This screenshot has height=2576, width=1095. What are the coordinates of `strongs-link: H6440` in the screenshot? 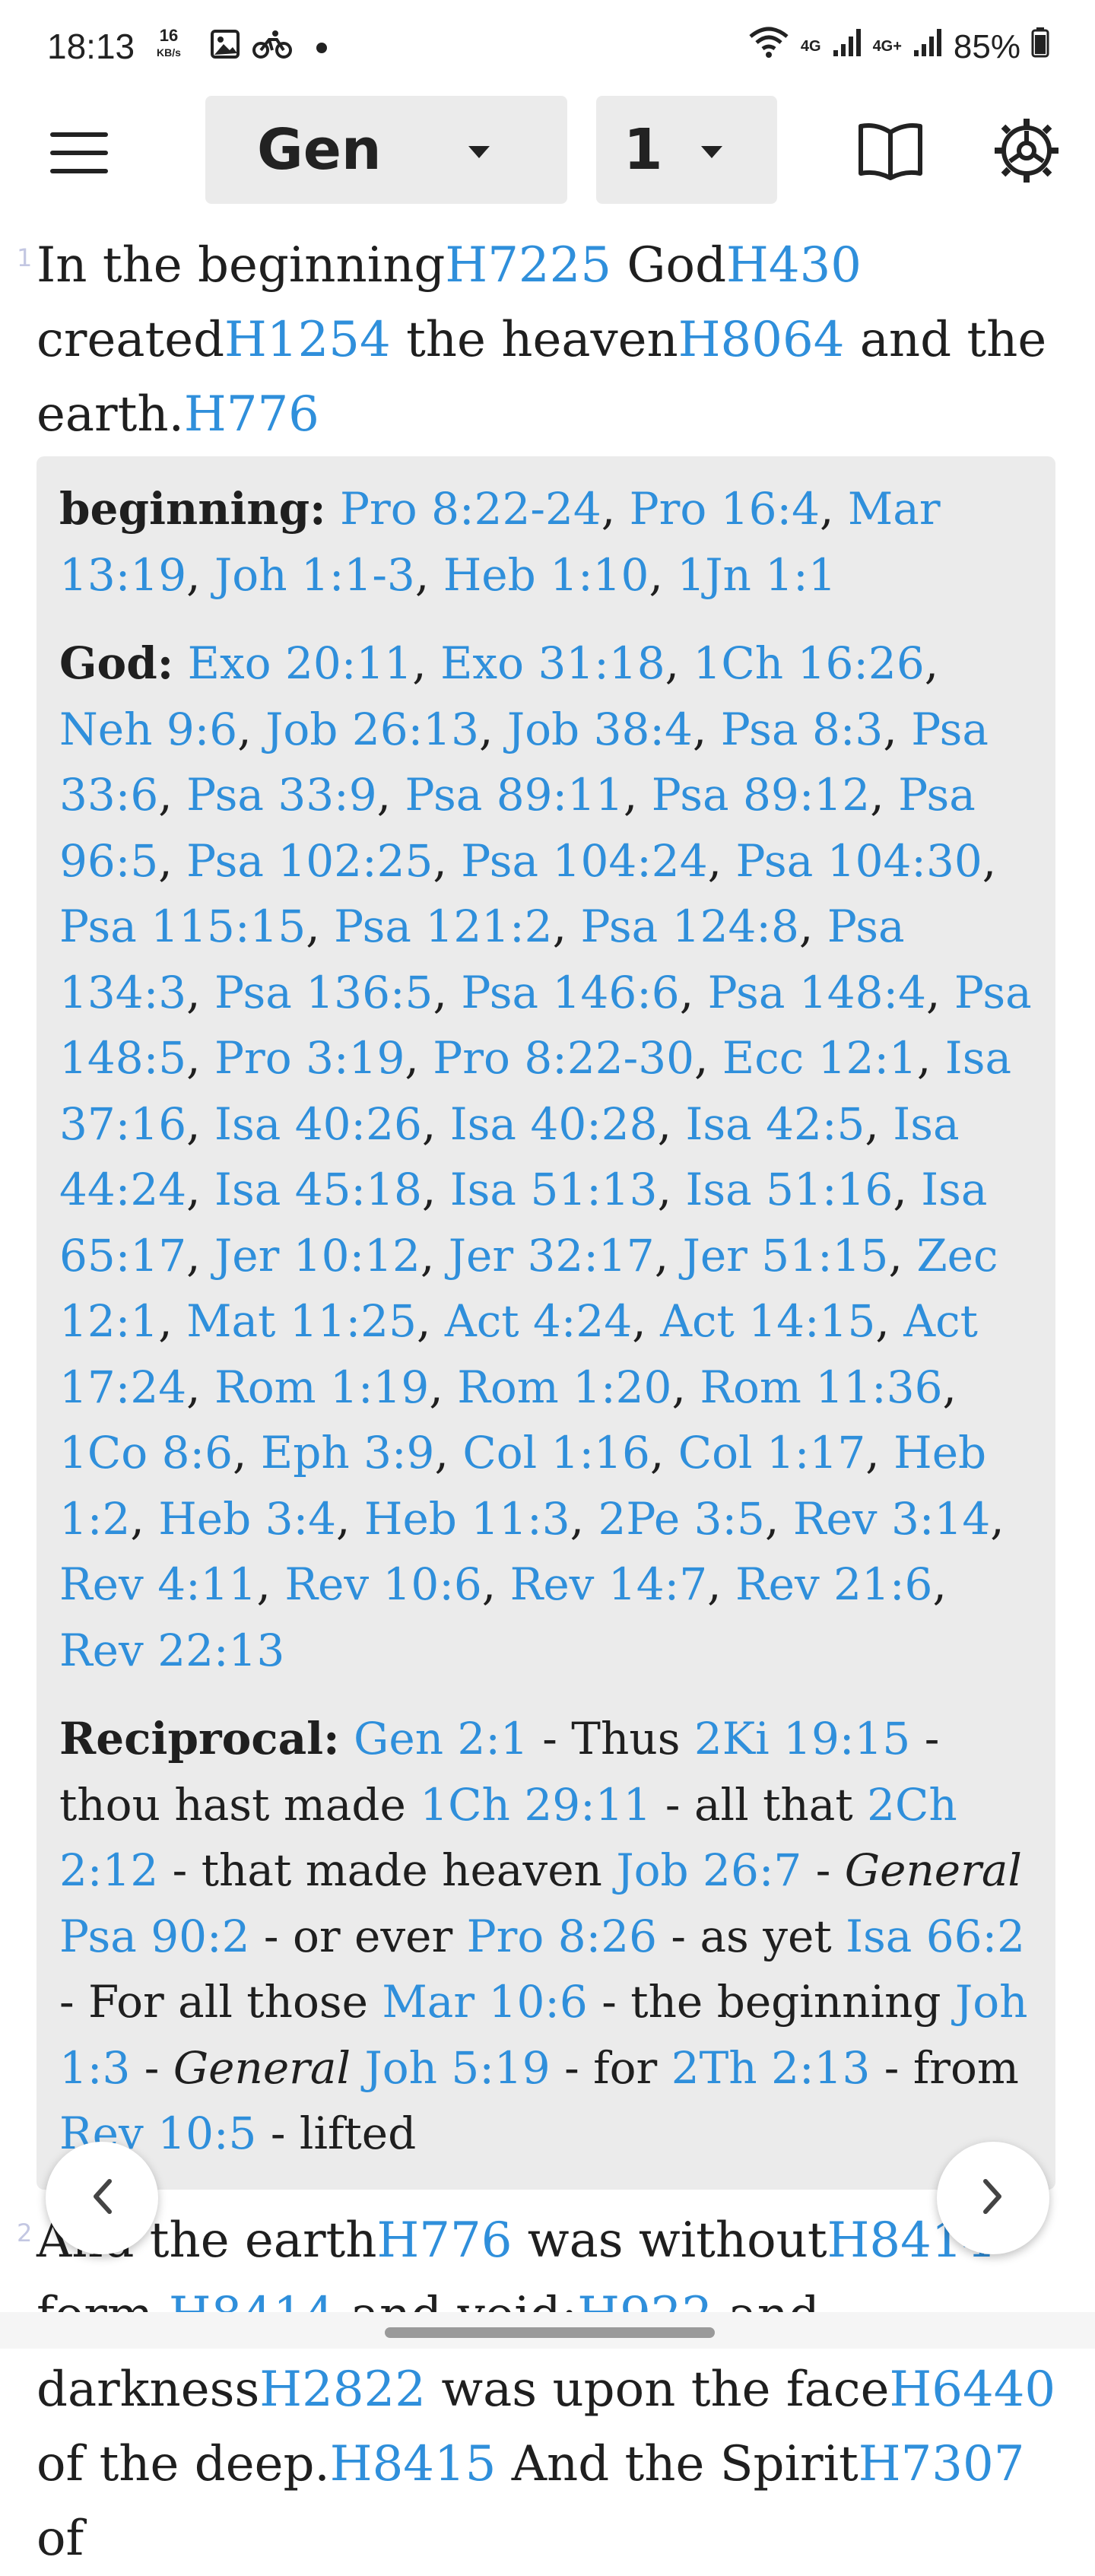 It's located at (972, 2390).